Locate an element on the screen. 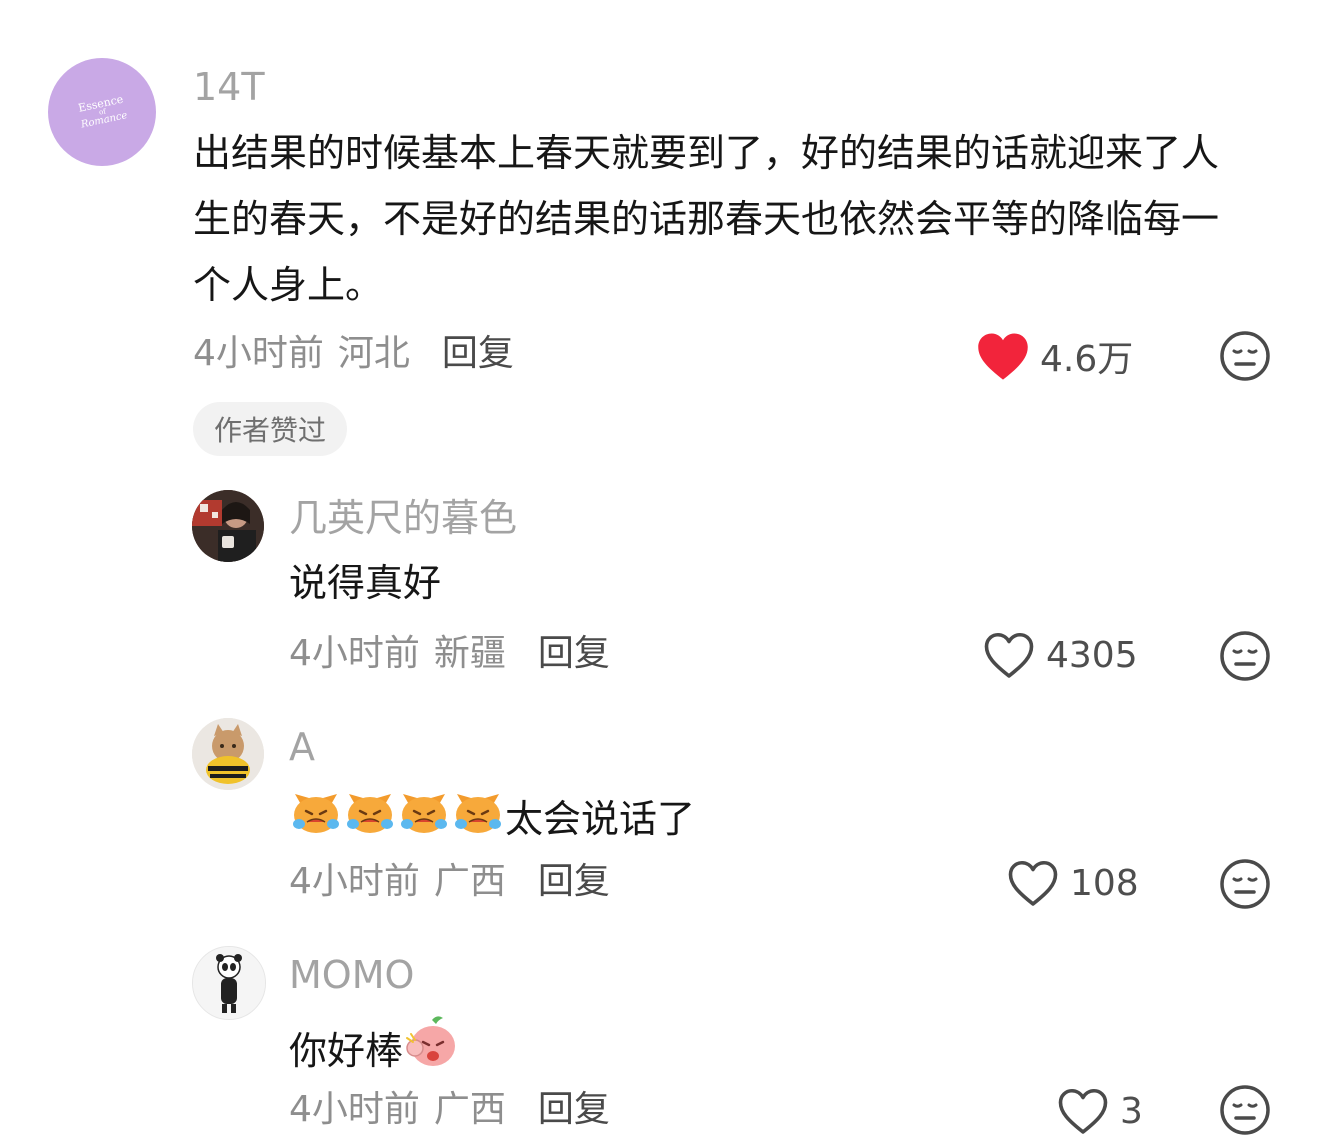 This screenshot has width=1320, height=1140. like-button: 108 is located at coordinates (1072, 883).